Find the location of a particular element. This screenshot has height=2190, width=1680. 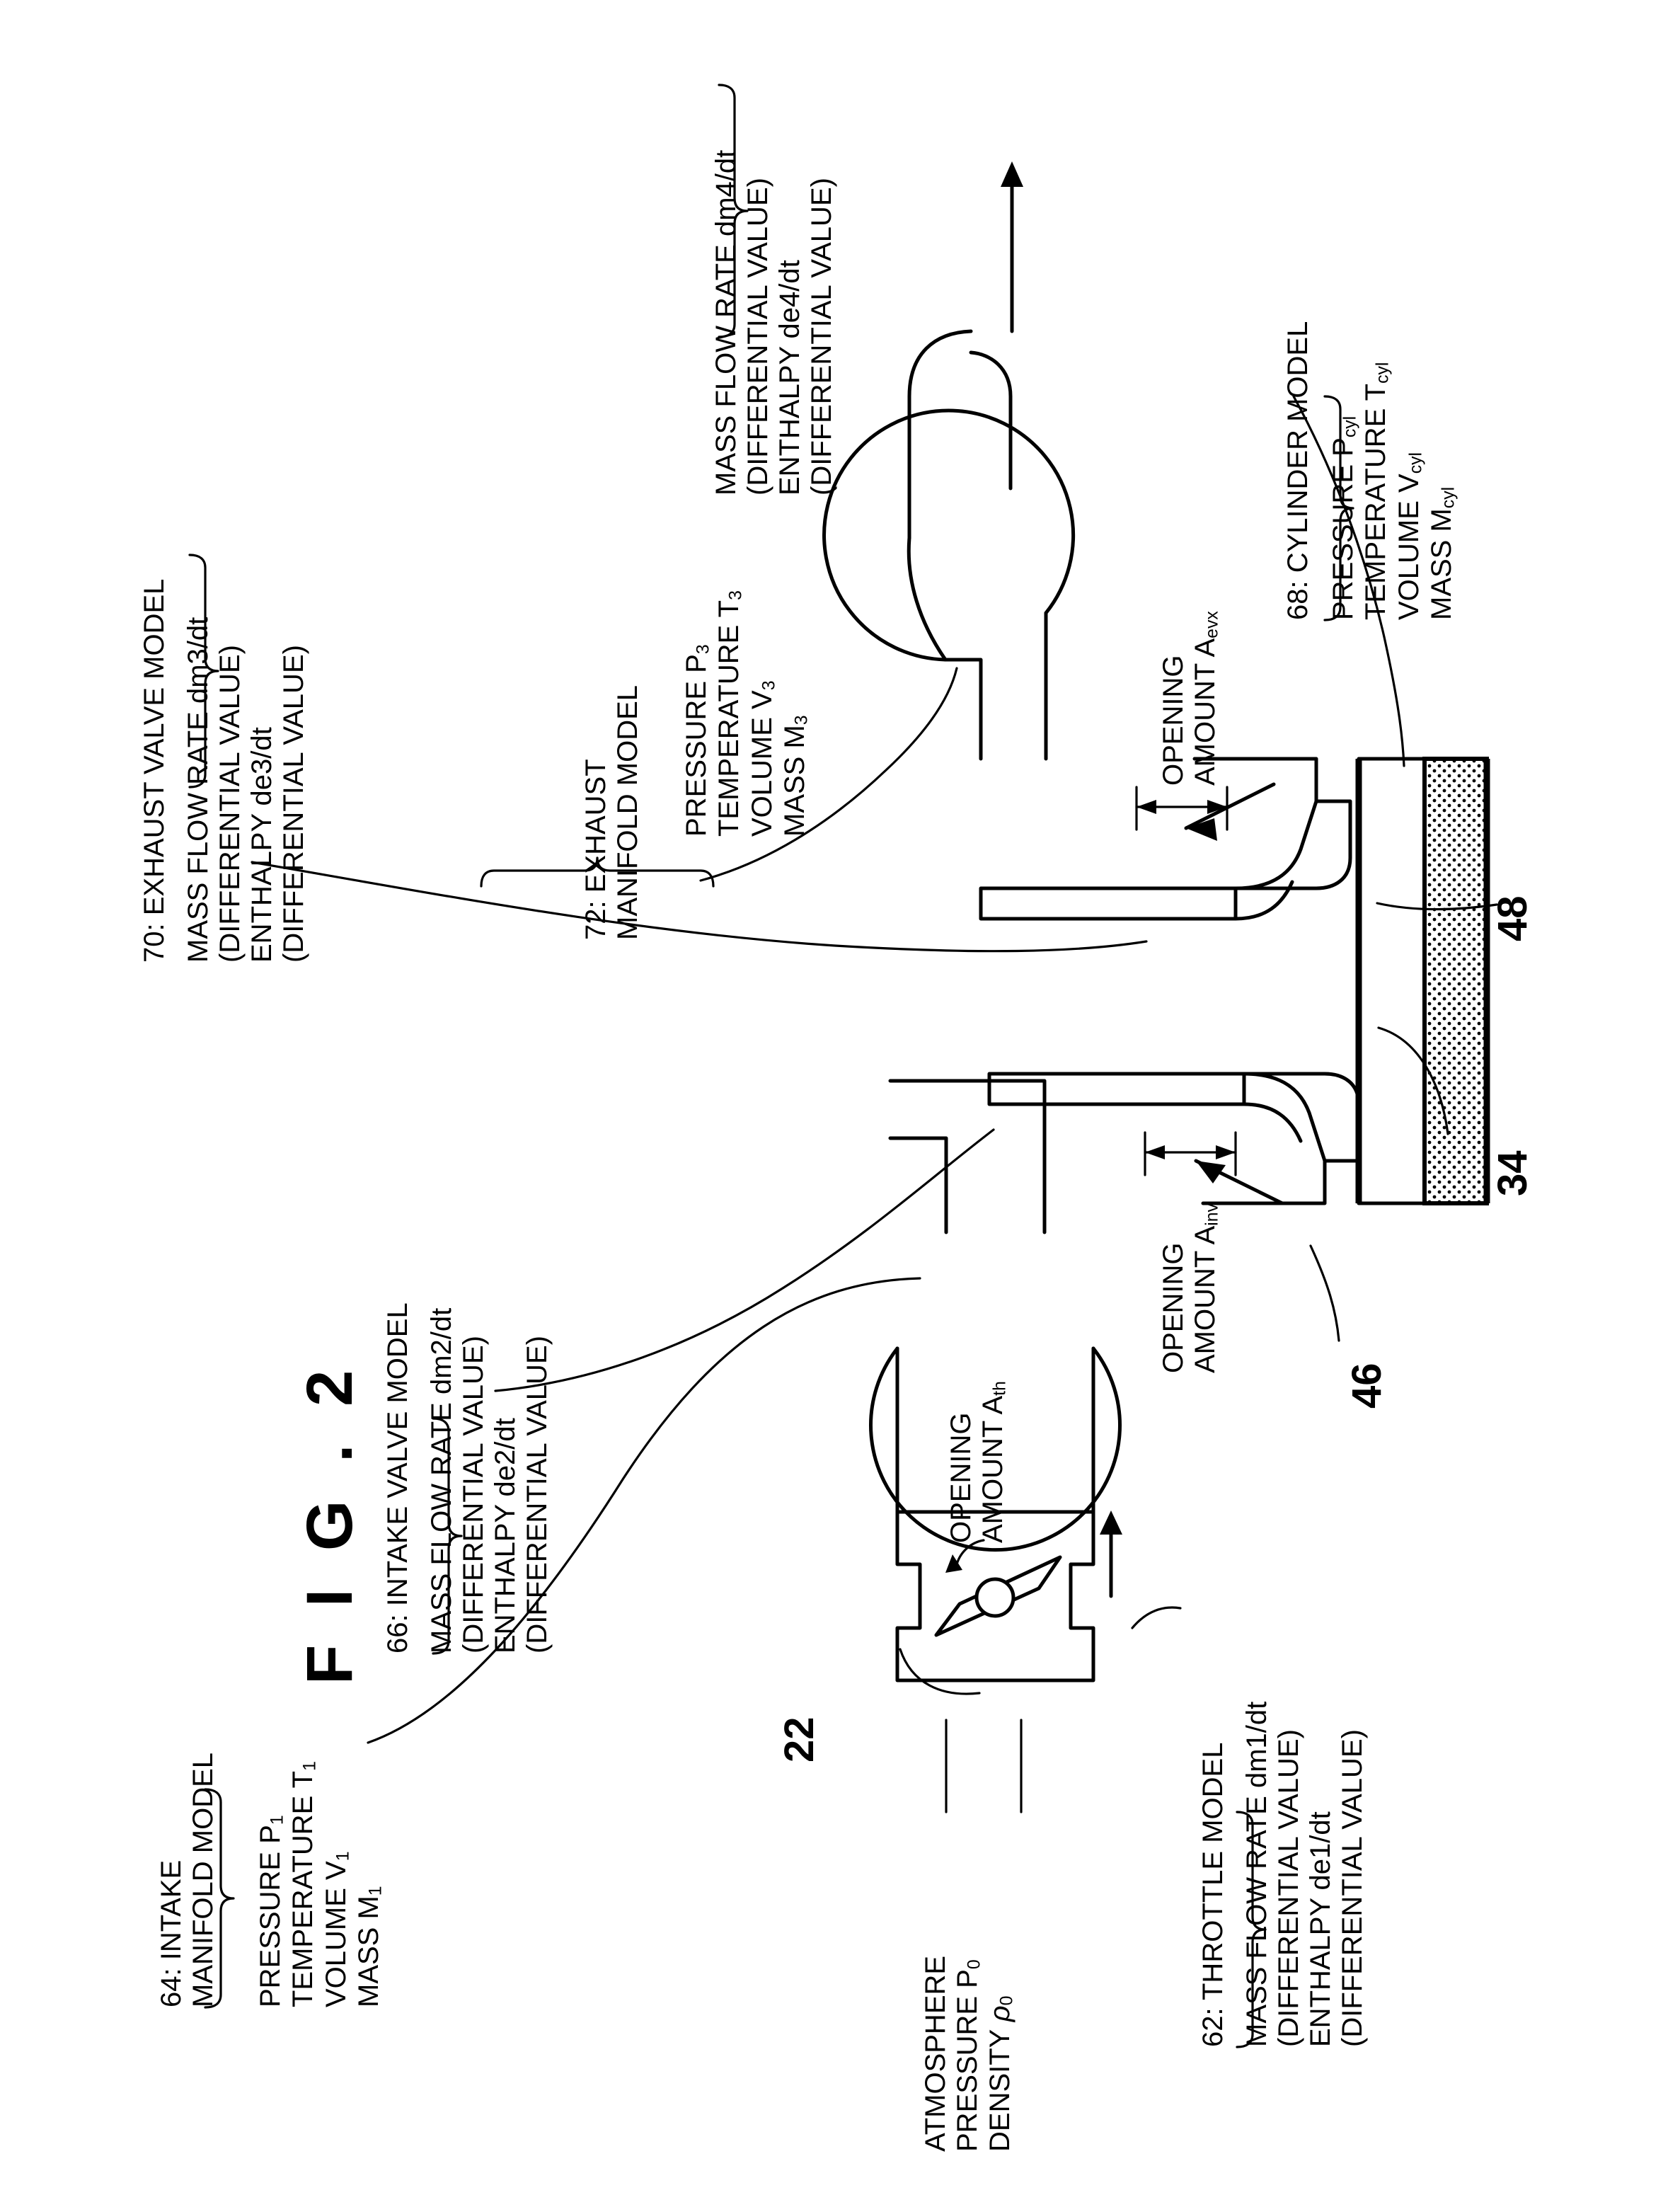

label-intake-valve-model: 66: INTAKE VALVE MODEL is located at coordinates (398, 1477).